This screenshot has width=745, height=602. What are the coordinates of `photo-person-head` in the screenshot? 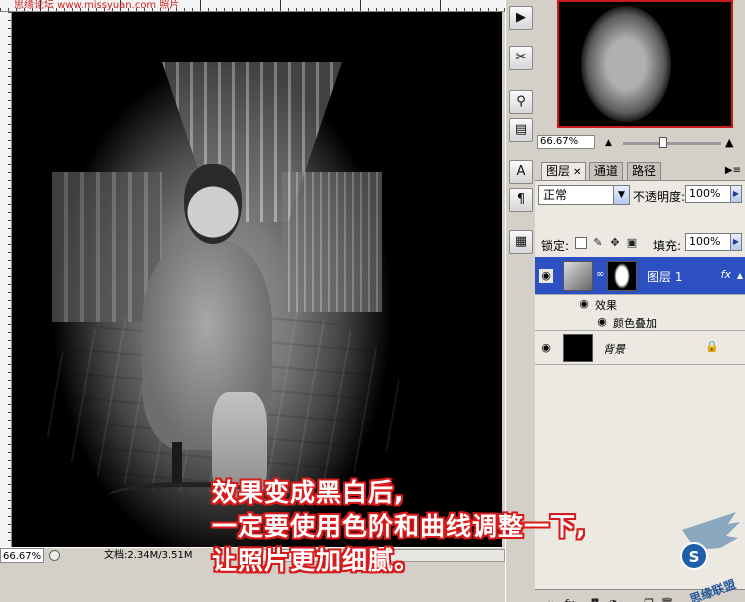 It's located at (213, 204).